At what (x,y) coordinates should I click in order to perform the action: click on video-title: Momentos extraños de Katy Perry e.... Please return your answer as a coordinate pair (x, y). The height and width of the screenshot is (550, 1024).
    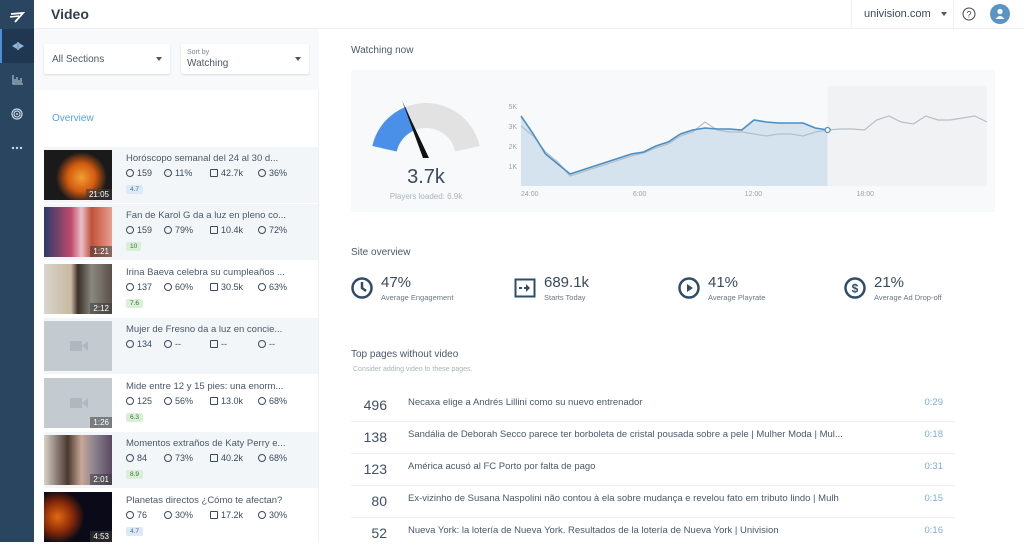
    Looking at the image, I should click on (206, 443).